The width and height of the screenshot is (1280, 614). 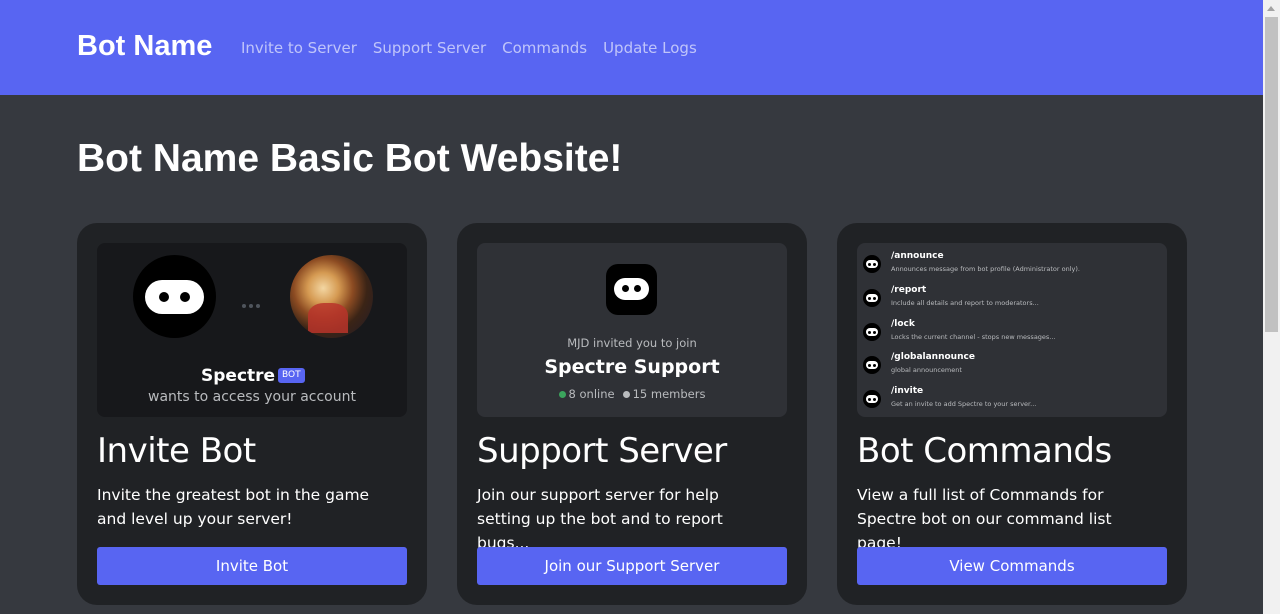 I want to click on scroll-up-arrow-icon, so click(x=1271, y=8).